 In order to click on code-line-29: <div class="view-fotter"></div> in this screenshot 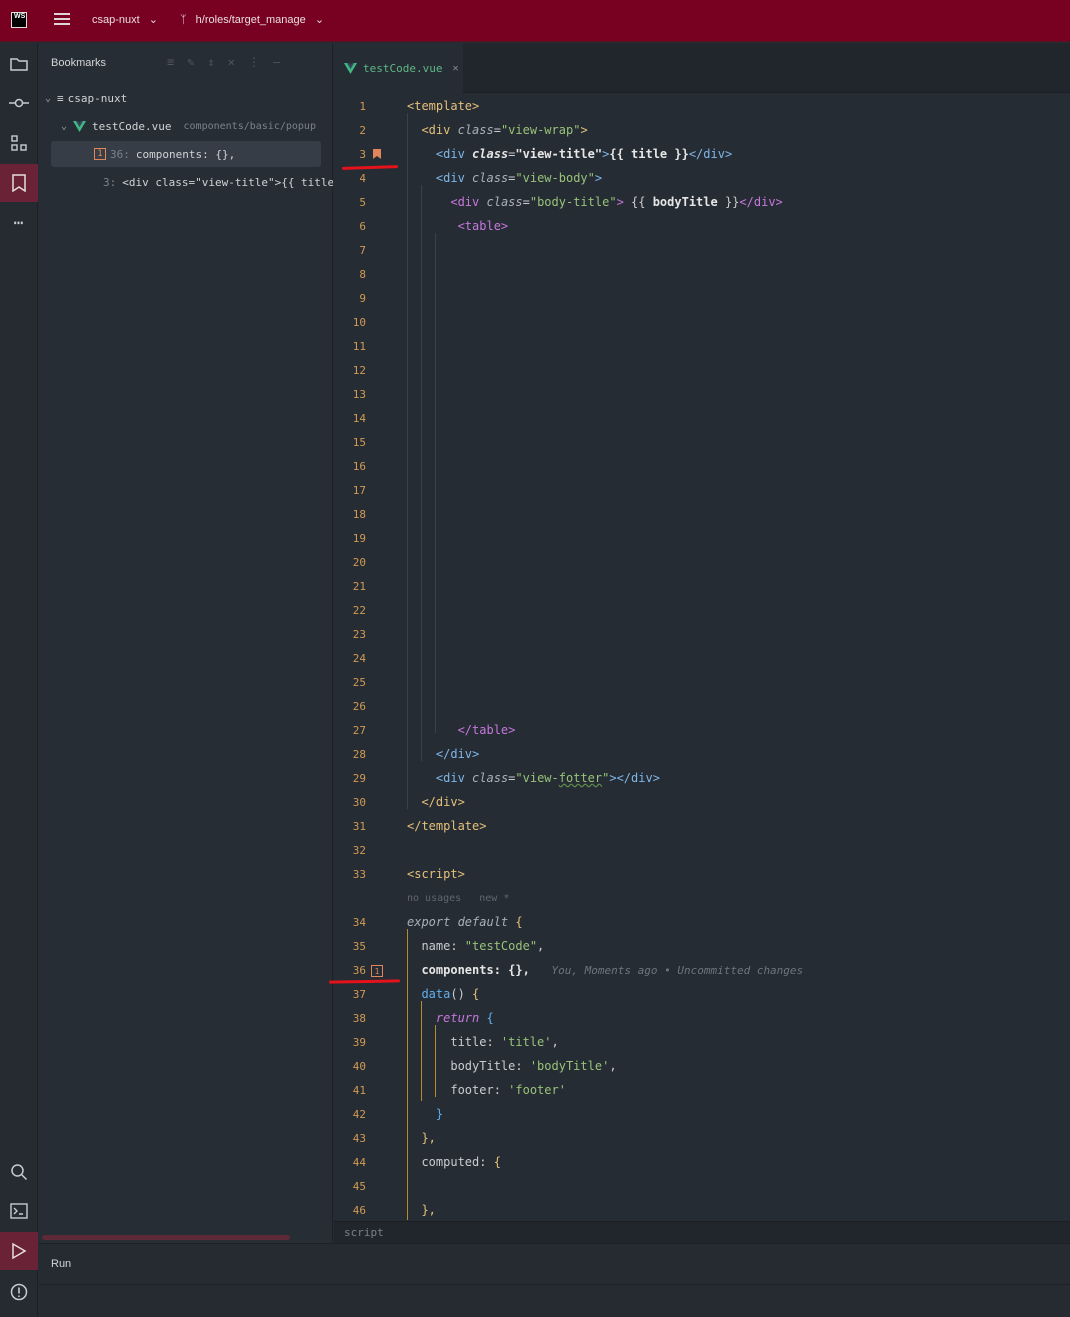, I will do `click(533, 778)`.